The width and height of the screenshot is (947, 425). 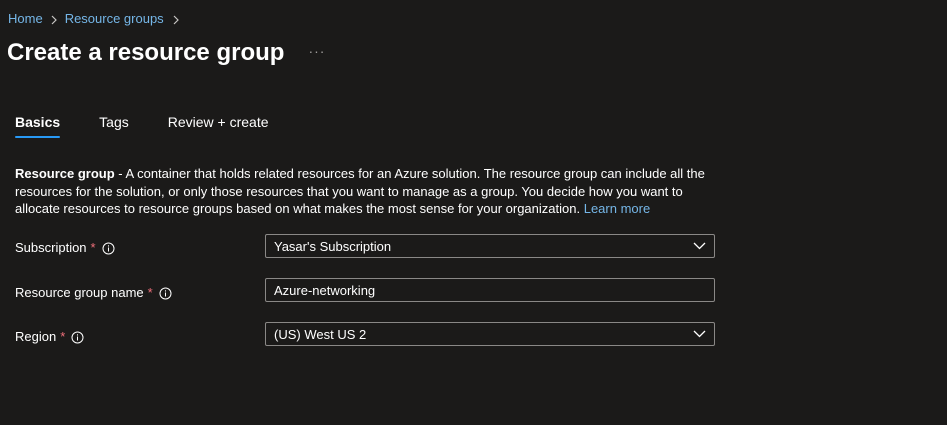 I want to click on subscription-label-text: Subscription, so click(x=51, y=247).